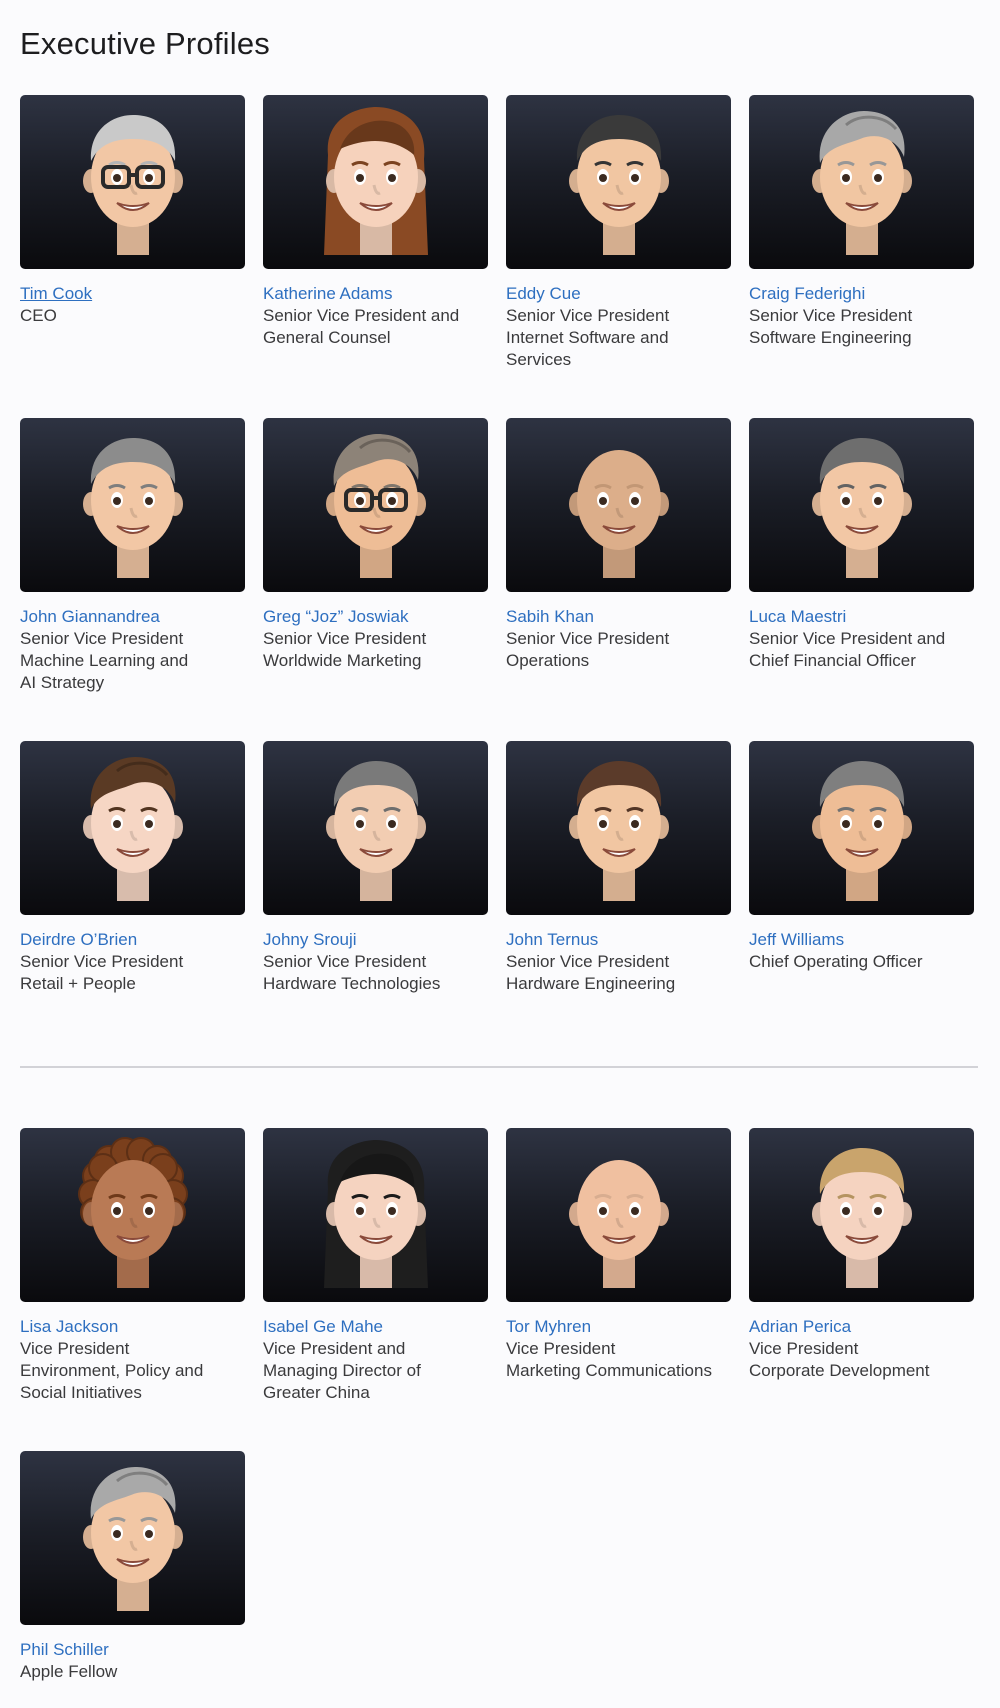 The image size is (1000, 1708). What do you see at coordinates (102, 972) in the screenshot?
I see `profile-title: Senior Vice President Retail + People` at bounding box center [102, 972].